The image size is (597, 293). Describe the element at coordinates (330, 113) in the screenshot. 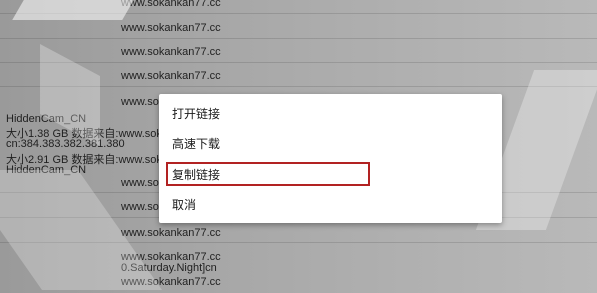

I see `menu-item-open-link: 打开链接` at that location.